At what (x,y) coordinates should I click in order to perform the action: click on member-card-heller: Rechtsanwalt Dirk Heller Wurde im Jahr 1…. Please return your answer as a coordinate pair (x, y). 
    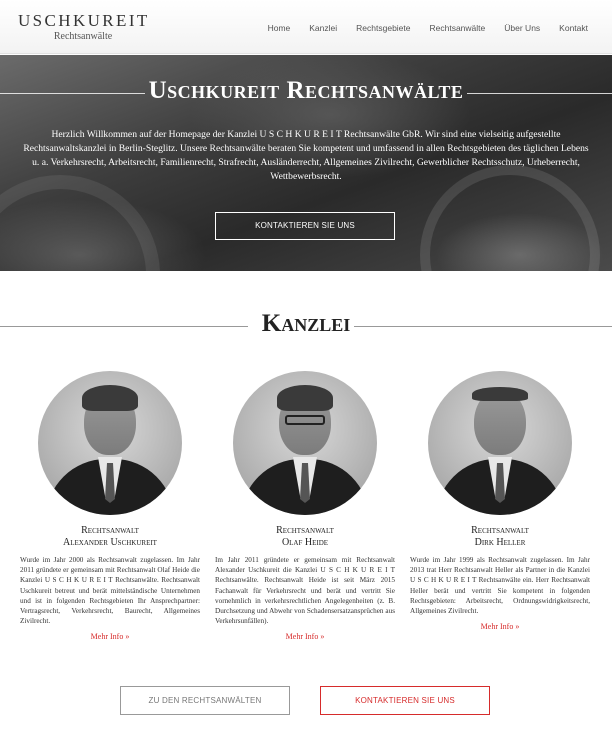
    Looking at the image, I should click on (500, 501).